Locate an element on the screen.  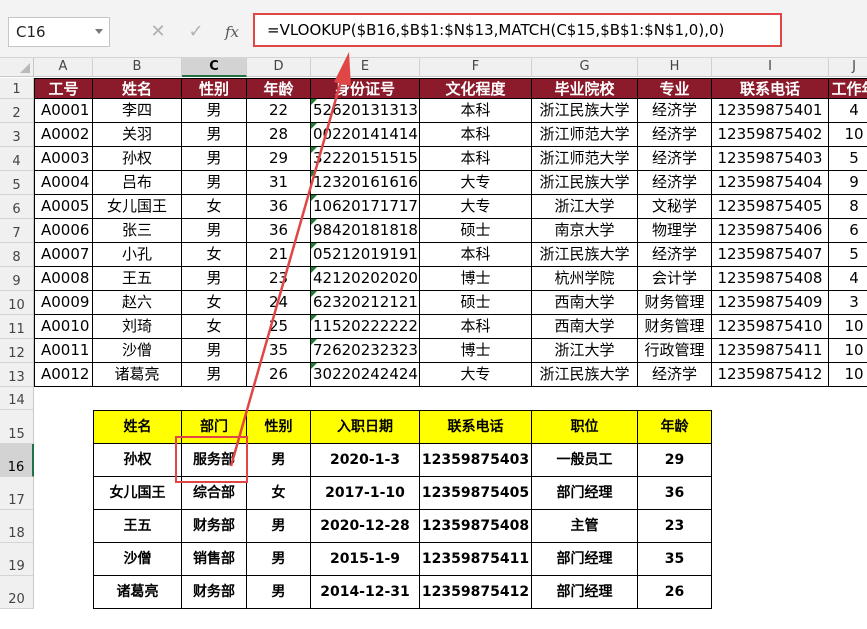
lookup-cell: 女儿国王 is located at coordinates (137, 493).